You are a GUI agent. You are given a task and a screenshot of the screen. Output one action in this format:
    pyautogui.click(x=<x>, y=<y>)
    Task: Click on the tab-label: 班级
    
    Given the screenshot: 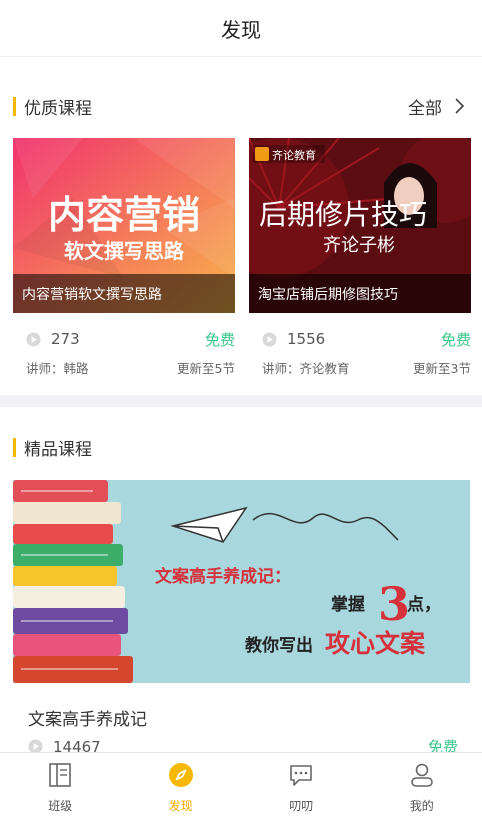 What is the action you would take?
    pyautogui.click(x=60, y=806)
    